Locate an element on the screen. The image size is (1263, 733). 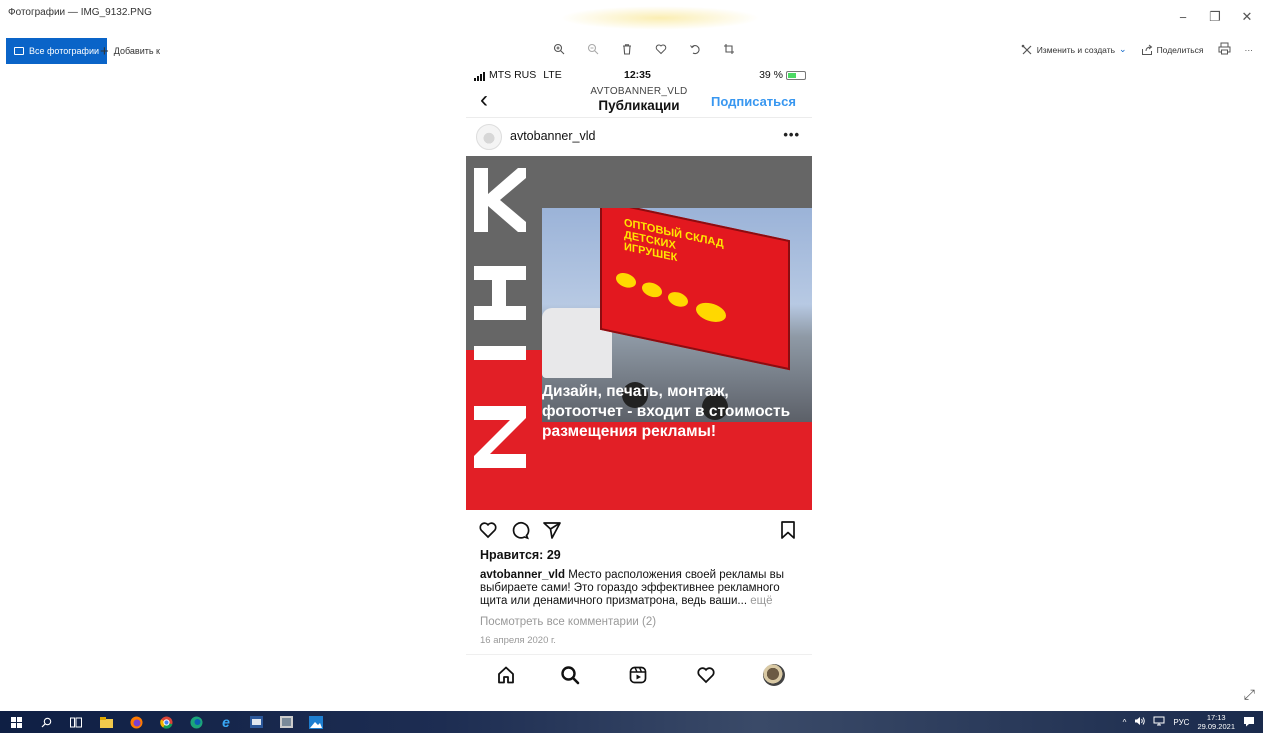
edit-create-button: Изменить и создать ⌄ is located at coordinates (1074, 50).